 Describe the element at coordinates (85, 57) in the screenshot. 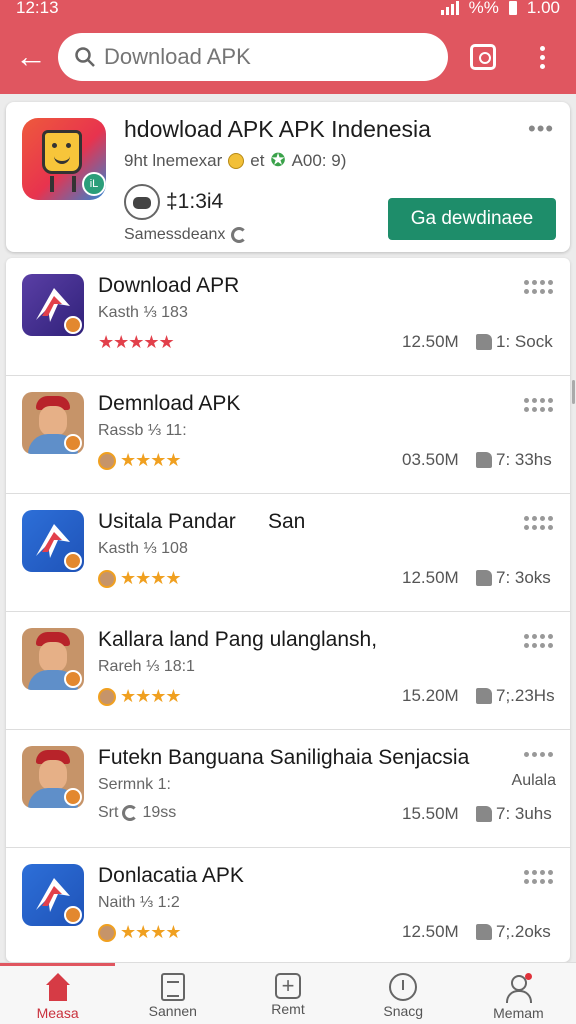

I see `search-icon` at that location.